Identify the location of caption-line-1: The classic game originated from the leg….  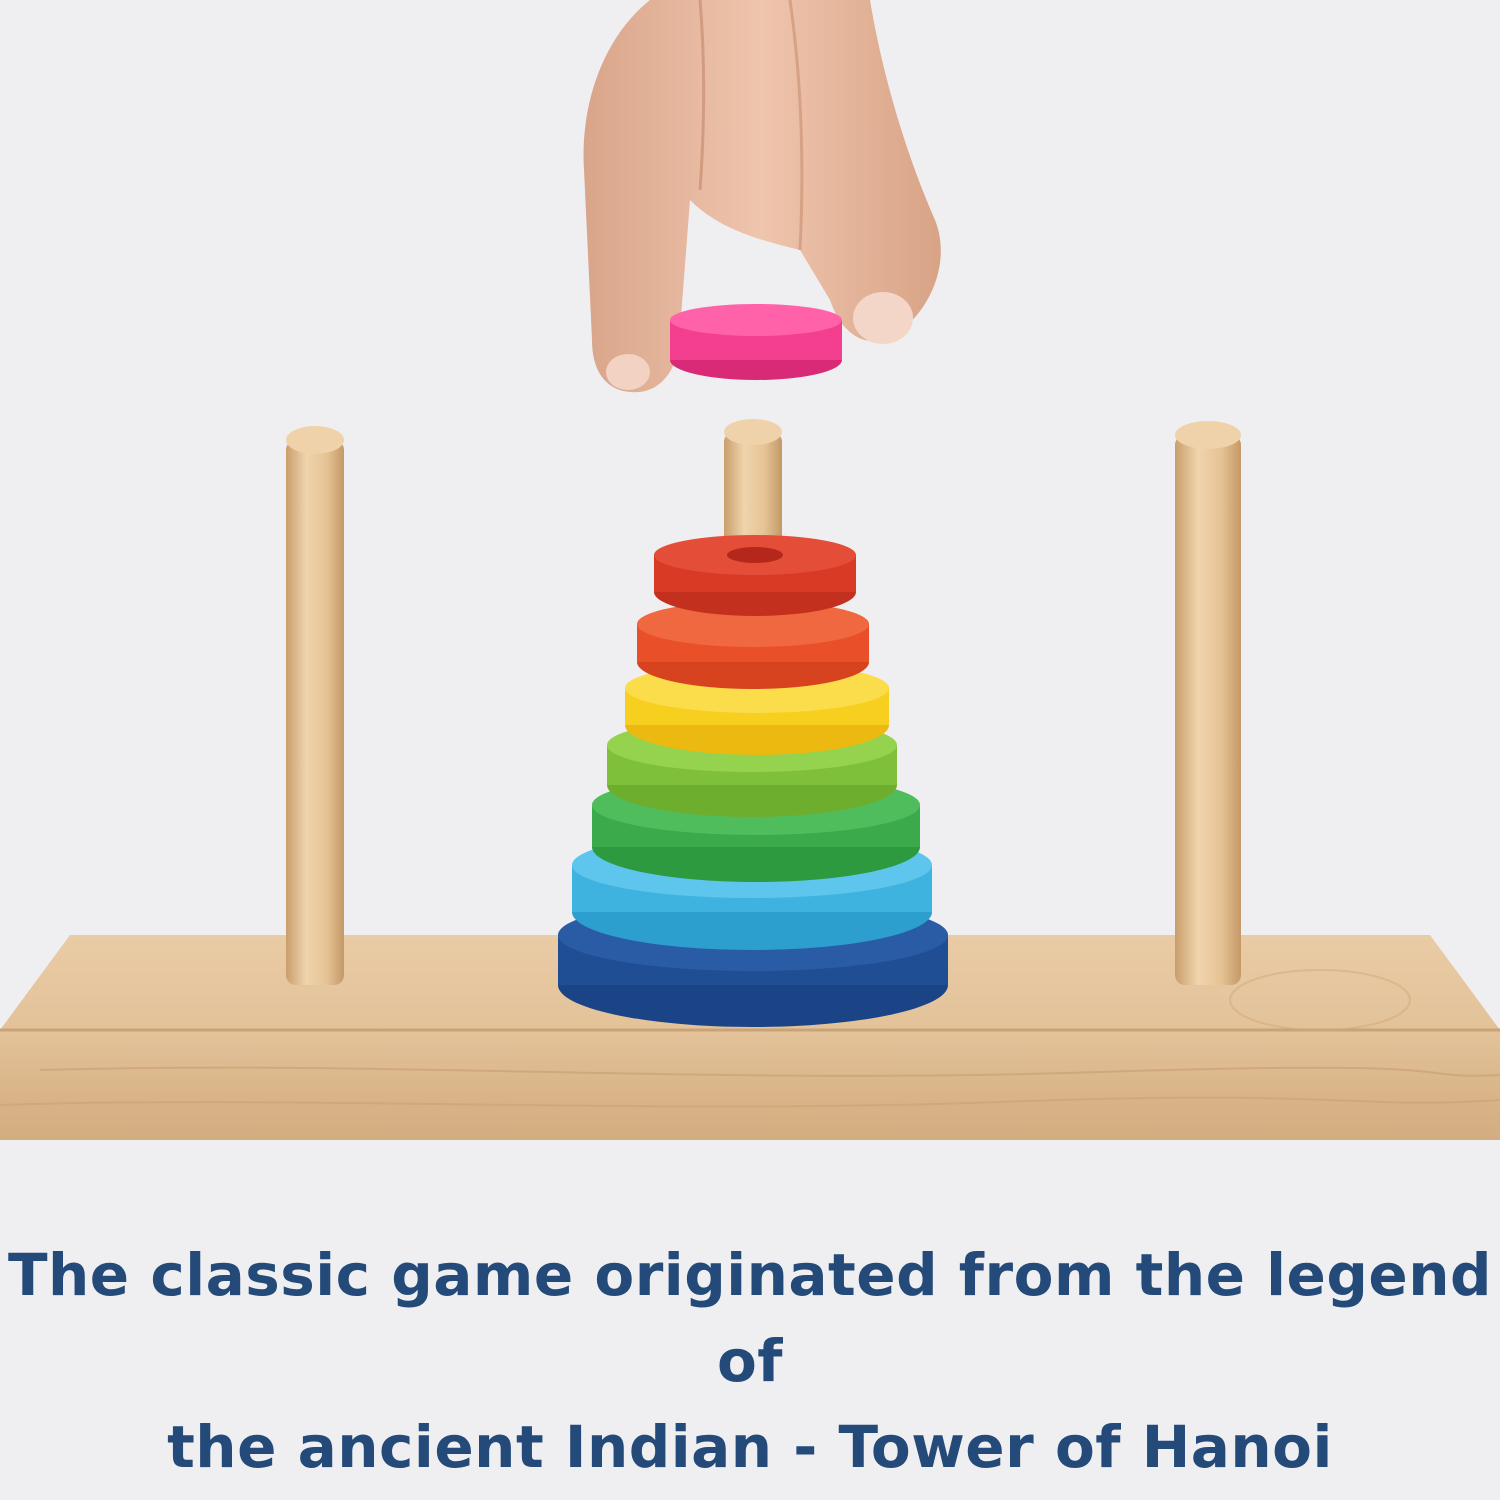
(750, 1318).